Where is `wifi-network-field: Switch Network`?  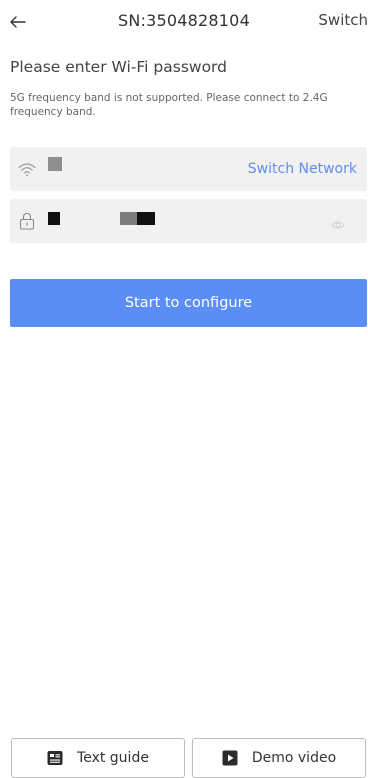 wifi-network-field: Switch Network is located at coordinates (188, 169).